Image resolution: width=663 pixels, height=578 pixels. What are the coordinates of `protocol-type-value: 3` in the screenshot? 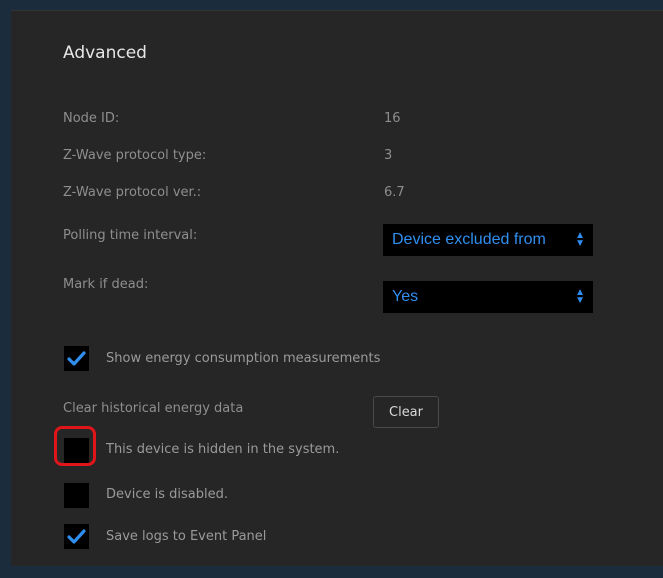 It's located at (388, 155).